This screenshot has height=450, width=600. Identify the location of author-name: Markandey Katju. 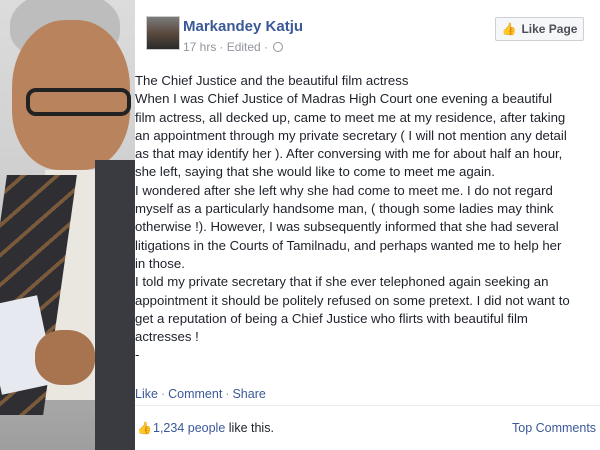
(243, 26).